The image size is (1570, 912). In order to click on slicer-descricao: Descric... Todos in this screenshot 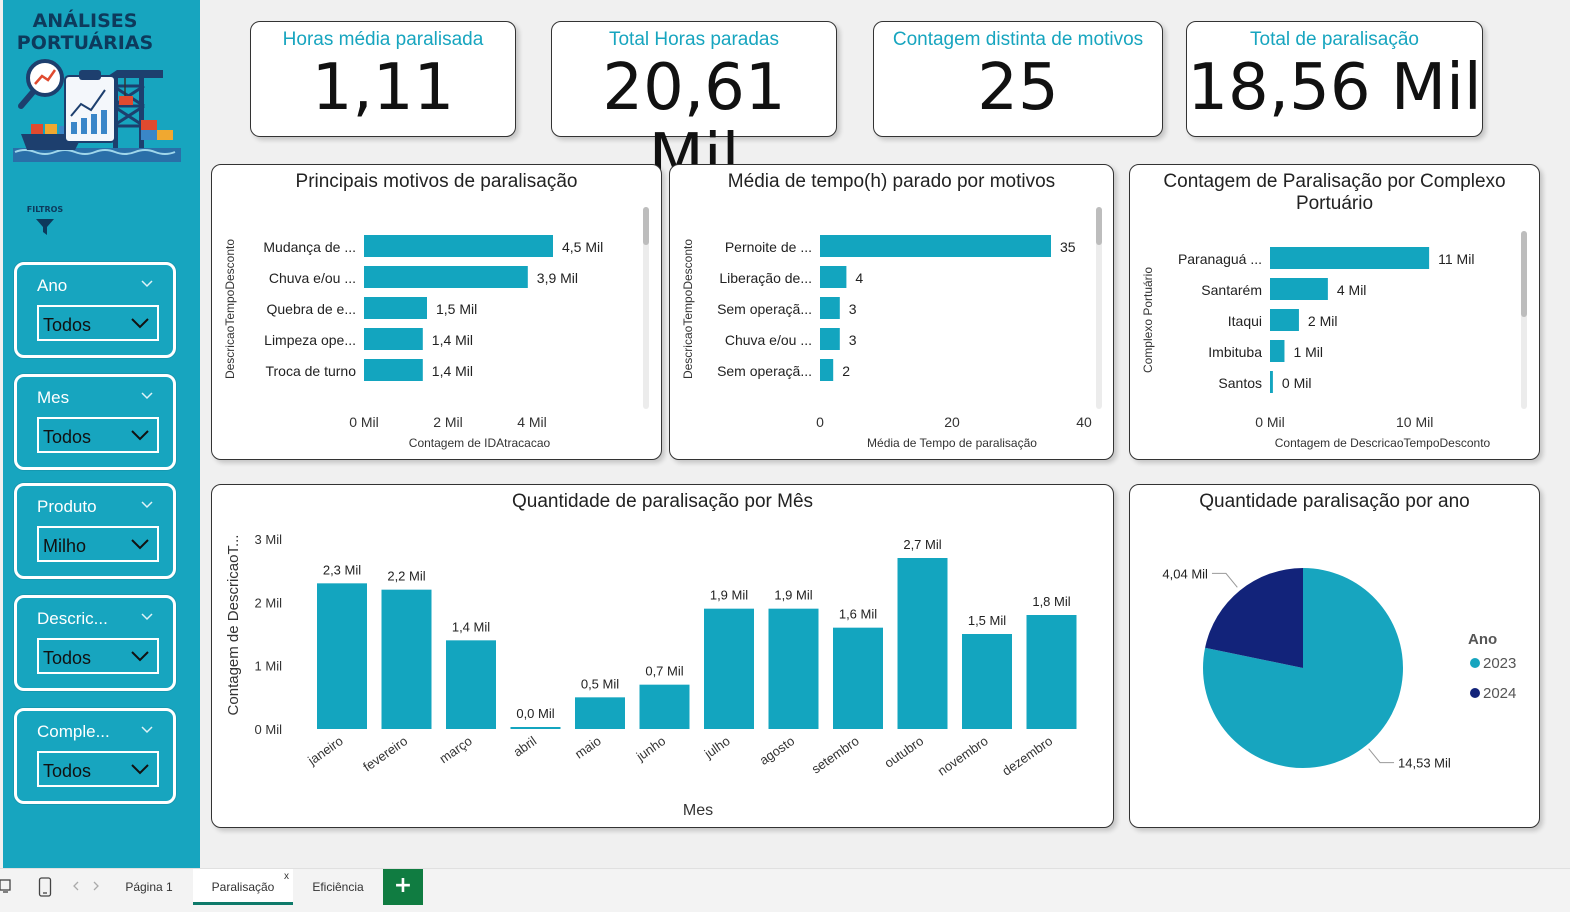, I will do `click(95, 643)`.